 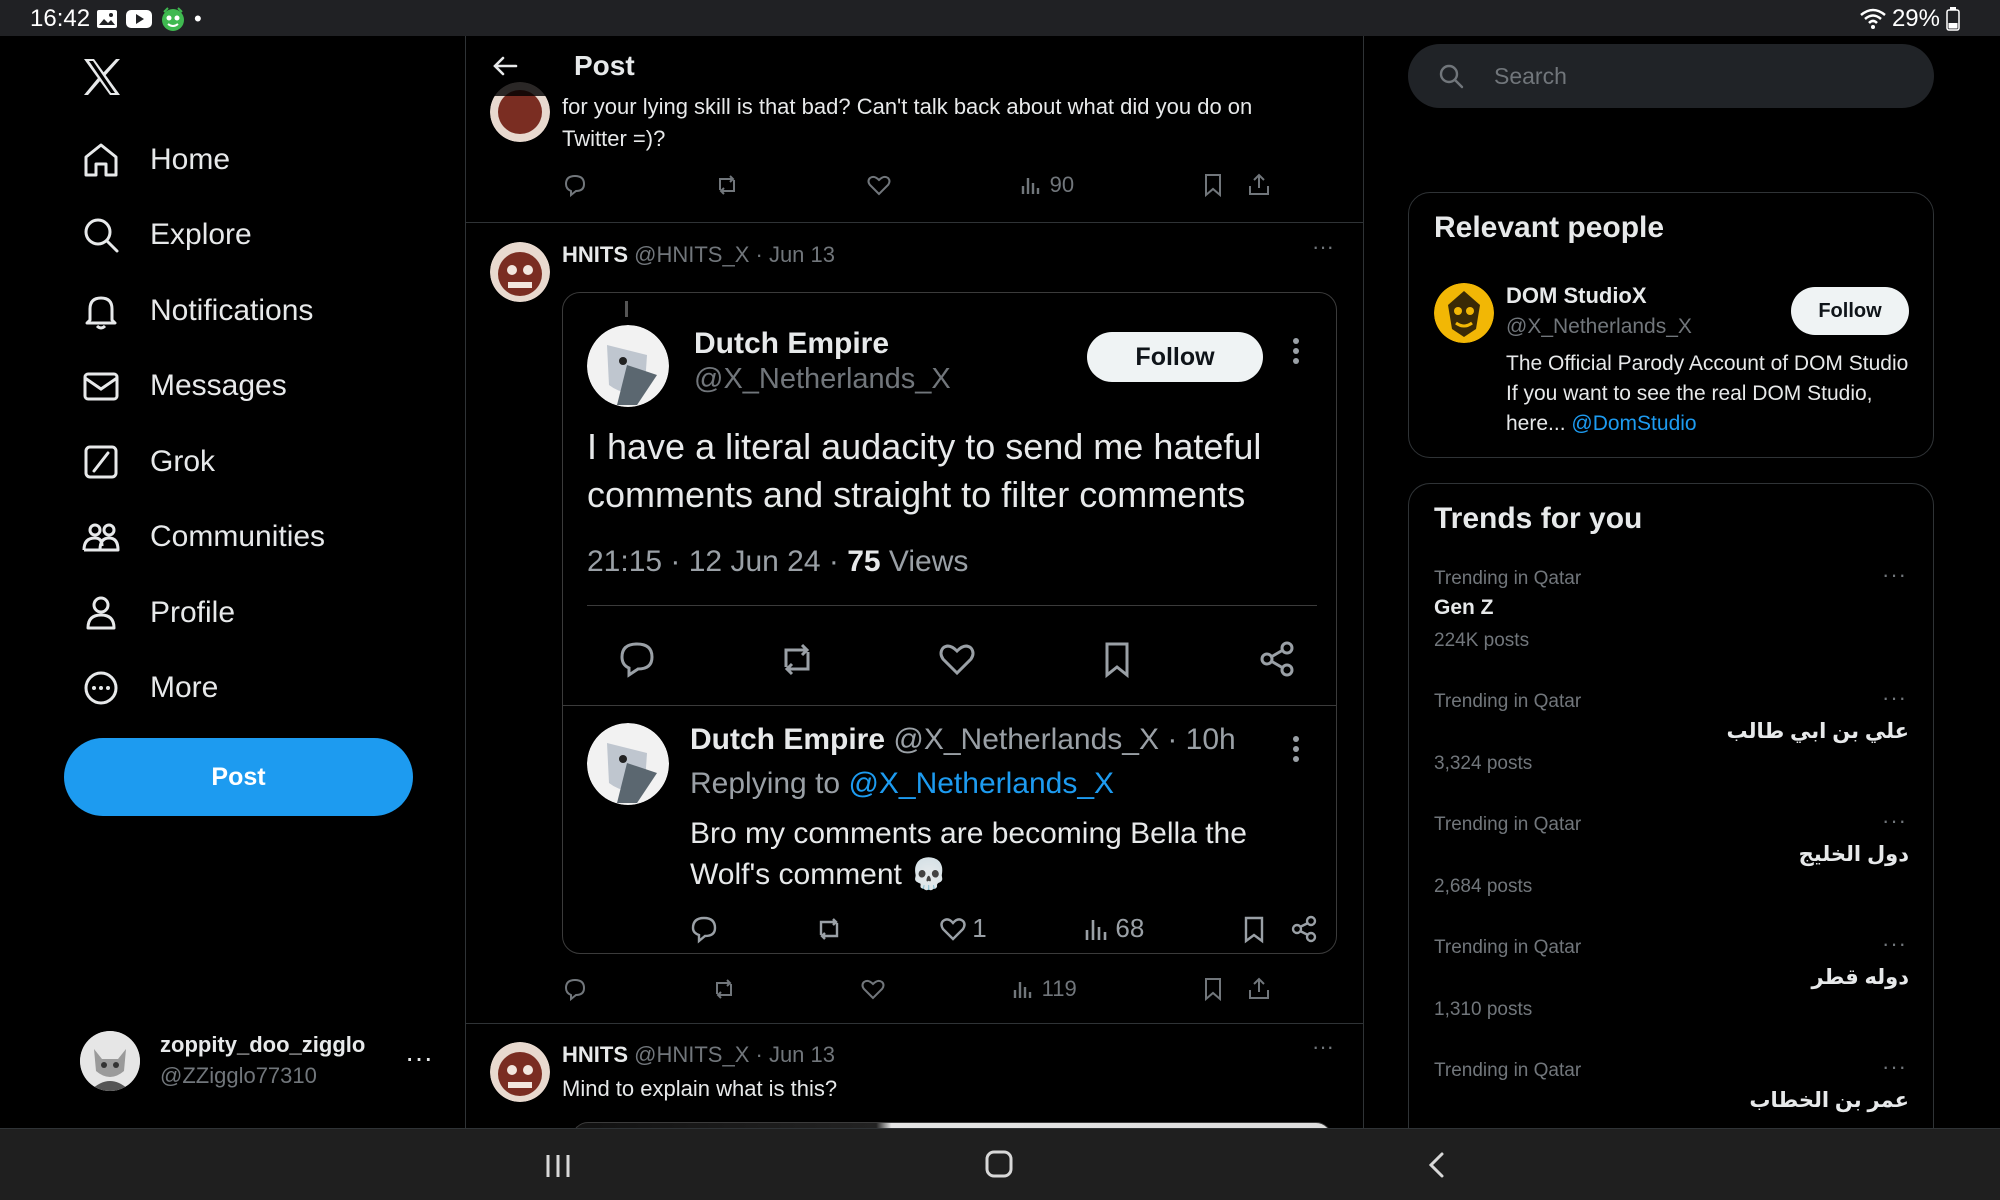 I want to click on divider, so click(x=914, y=1023).